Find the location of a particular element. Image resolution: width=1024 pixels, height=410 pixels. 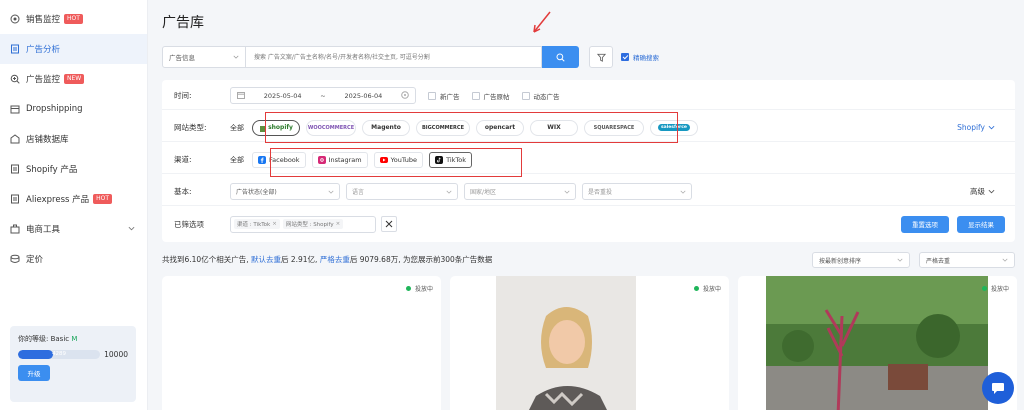

filter-button is located at coordinates (601, 57).